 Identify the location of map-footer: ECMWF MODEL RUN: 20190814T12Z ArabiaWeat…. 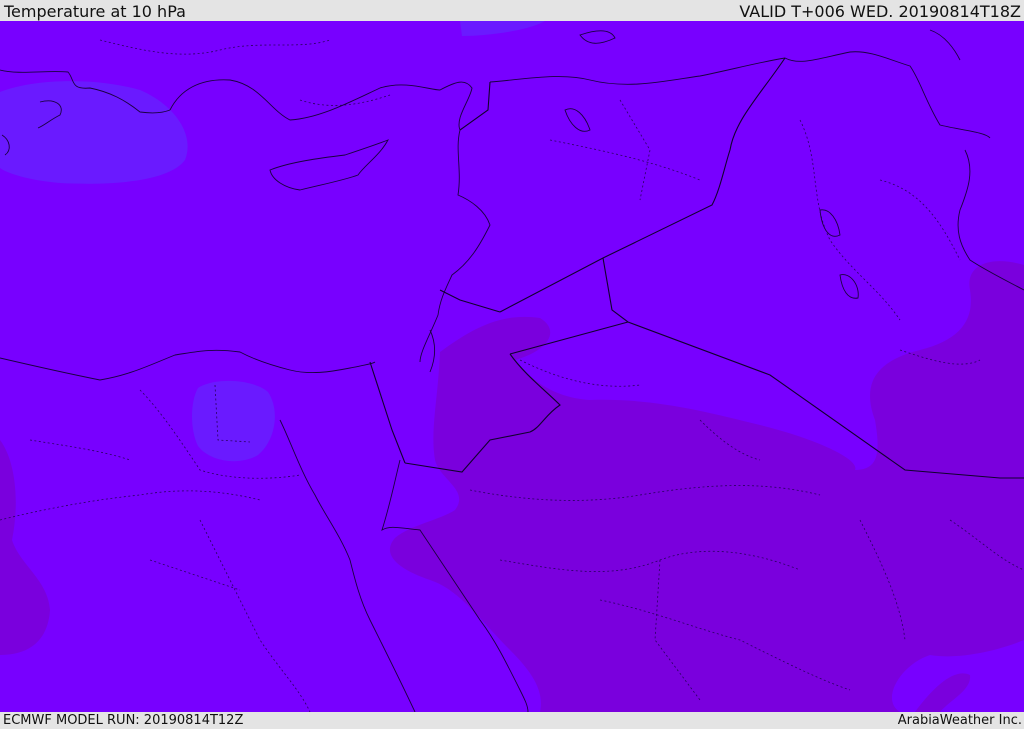
(512, 720).